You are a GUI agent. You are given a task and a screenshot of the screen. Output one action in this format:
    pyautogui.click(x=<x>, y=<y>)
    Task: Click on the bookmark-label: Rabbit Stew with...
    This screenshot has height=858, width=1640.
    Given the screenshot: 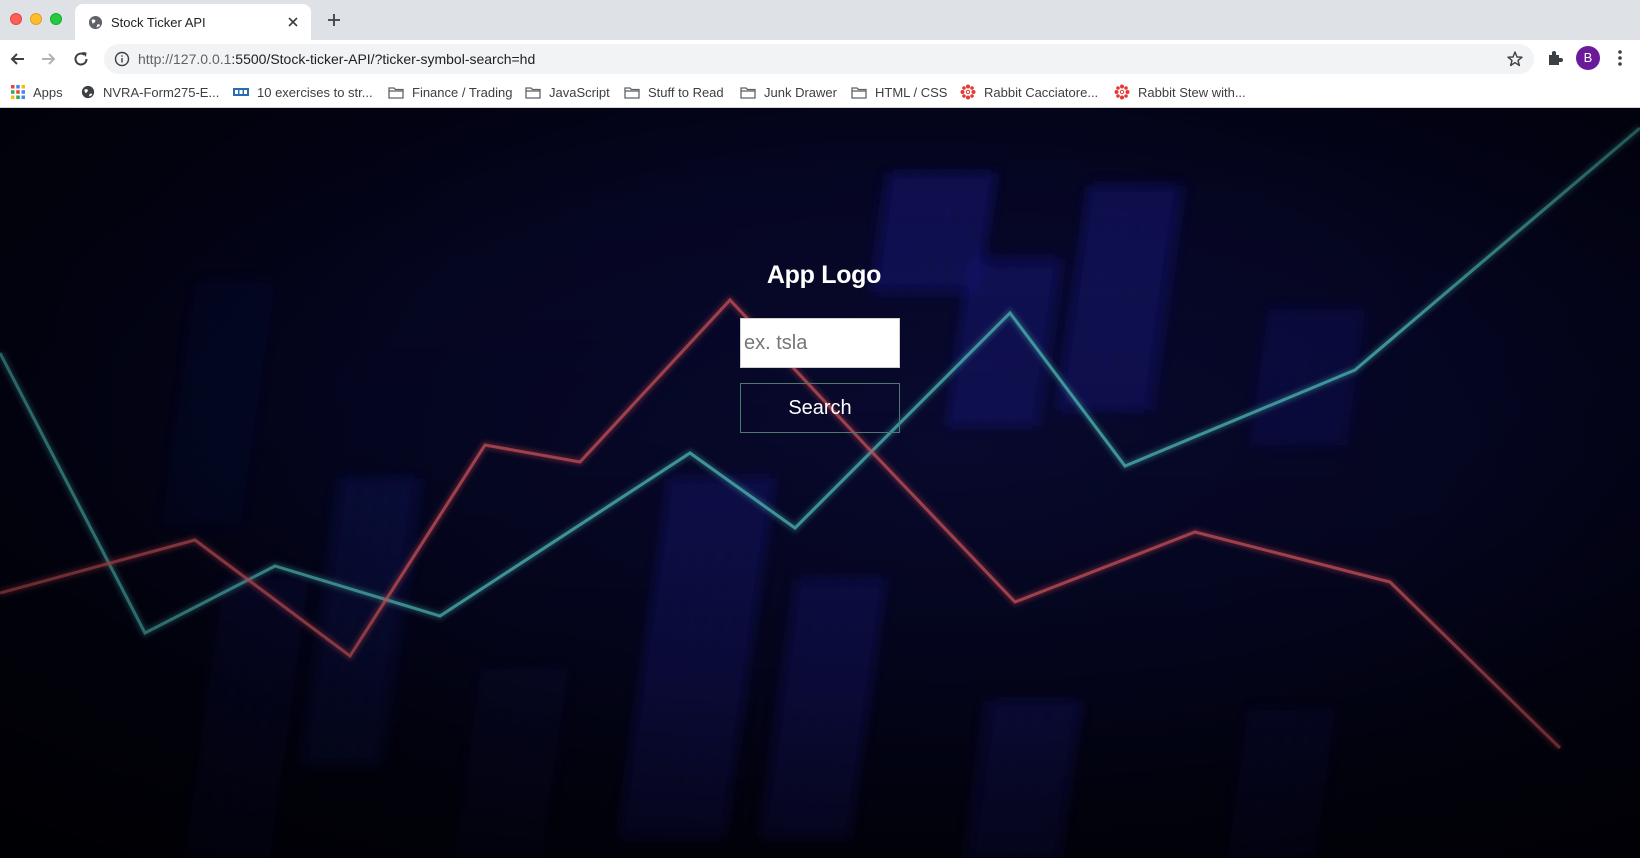 What is the action you would take?
    pyautogui.click(x=1192, y=92)
    